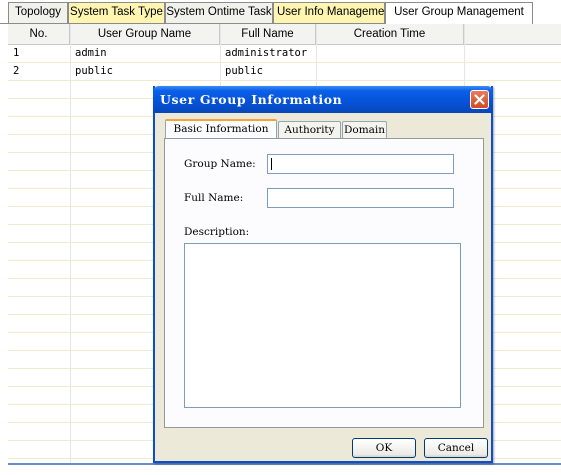 This screenshot has height=475, width=561. Describe the element at coordinates (364, 130) in the screenshot. I see `tab-domain: Domain` at that location.